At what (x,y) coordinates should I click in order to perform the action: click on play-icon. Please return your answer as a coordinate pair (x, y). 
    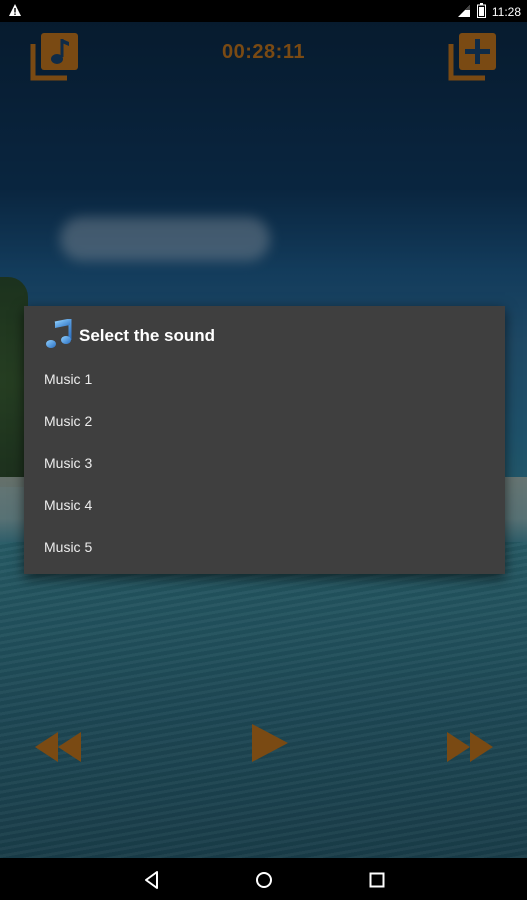
    Looking at the image, I should click on (270, 746).